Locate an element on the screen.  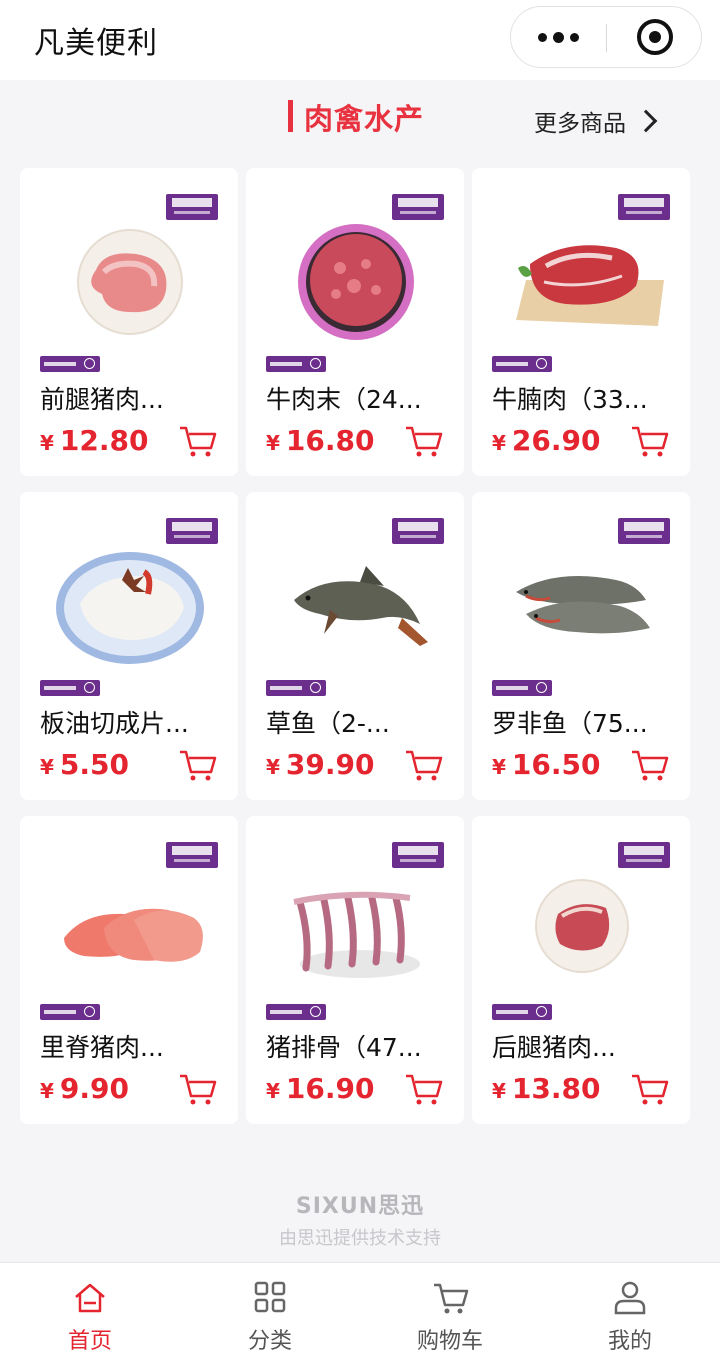
product-card: 猪排骨（47... ¥16.90 is located at coordinates (355, 970).